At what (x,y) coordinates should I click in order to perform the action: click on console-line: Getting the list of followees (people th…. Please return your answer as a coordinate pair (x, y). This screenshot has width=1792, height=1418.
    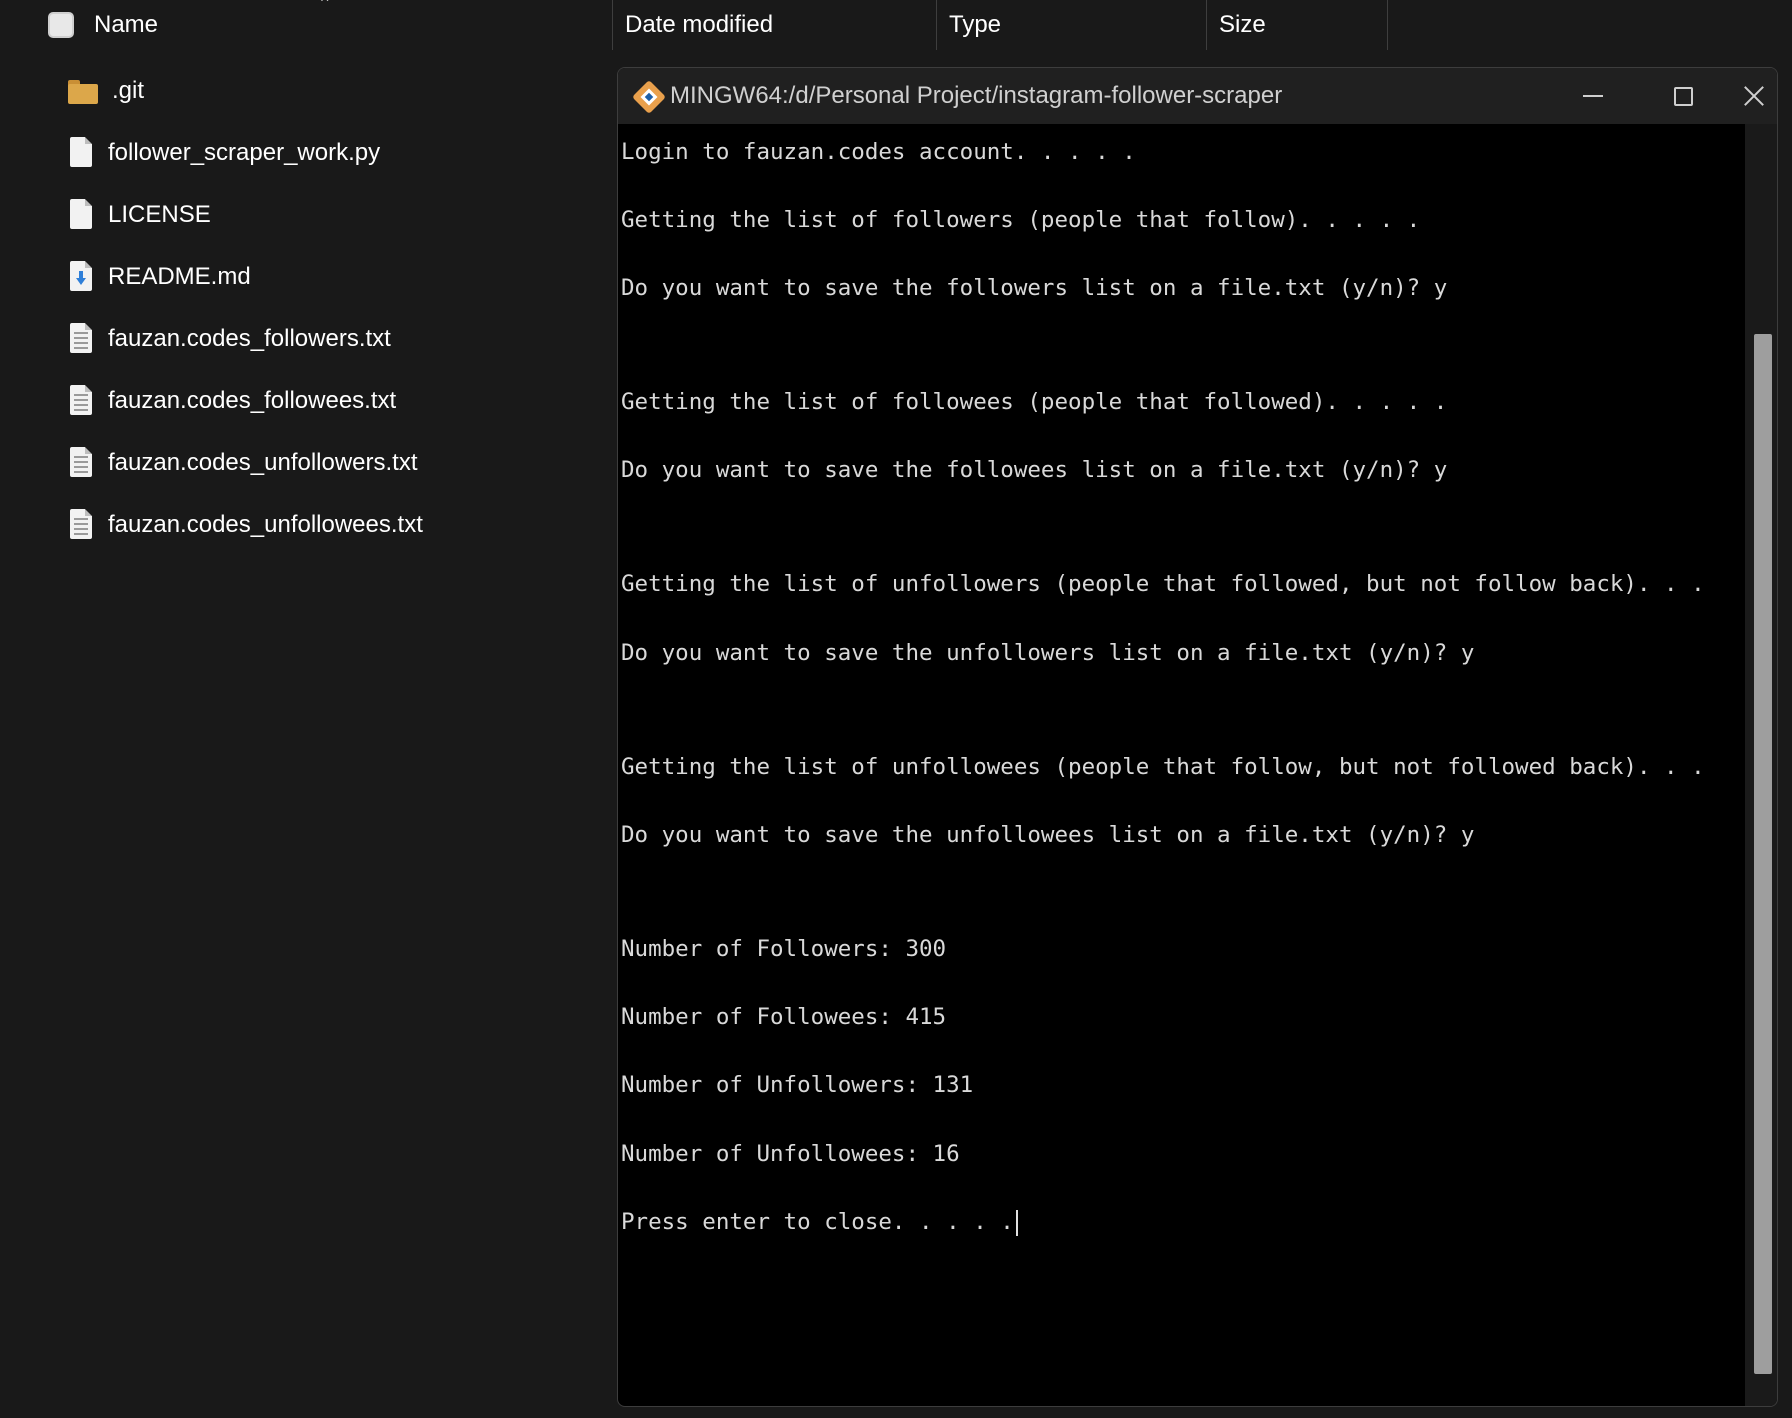
    Looking at the image, I should click on (1034, 402).